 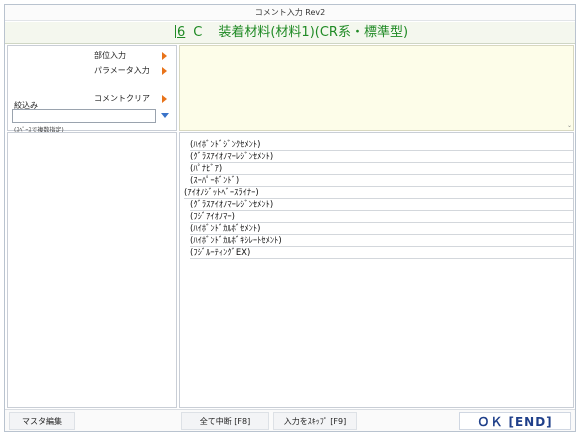 I want to click on list-item: (ﾌｼﾞｱｲｵﾉﾏｰ), so click(x=381, y=217).